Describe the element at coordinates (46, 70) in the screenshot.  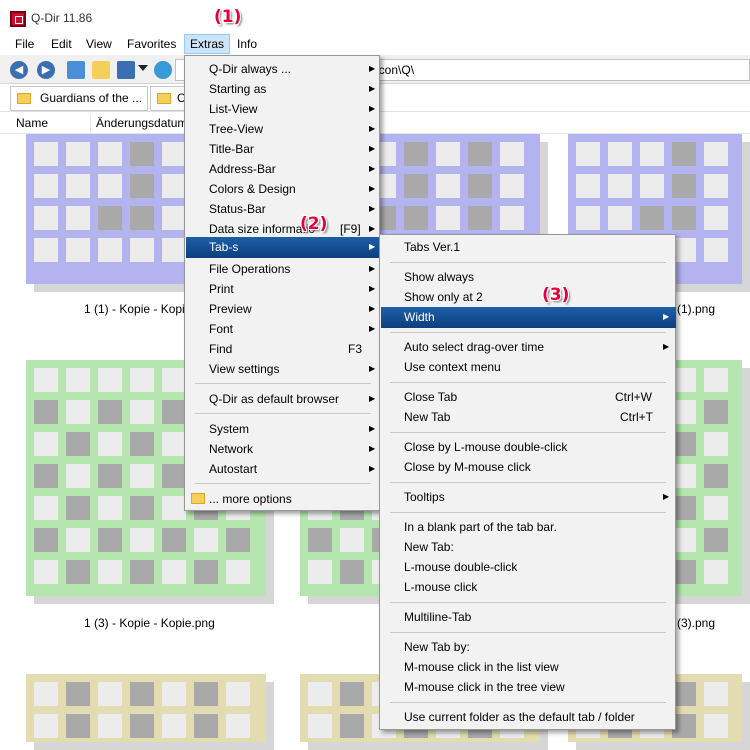
I see `forward-icon: ▶` at that location.